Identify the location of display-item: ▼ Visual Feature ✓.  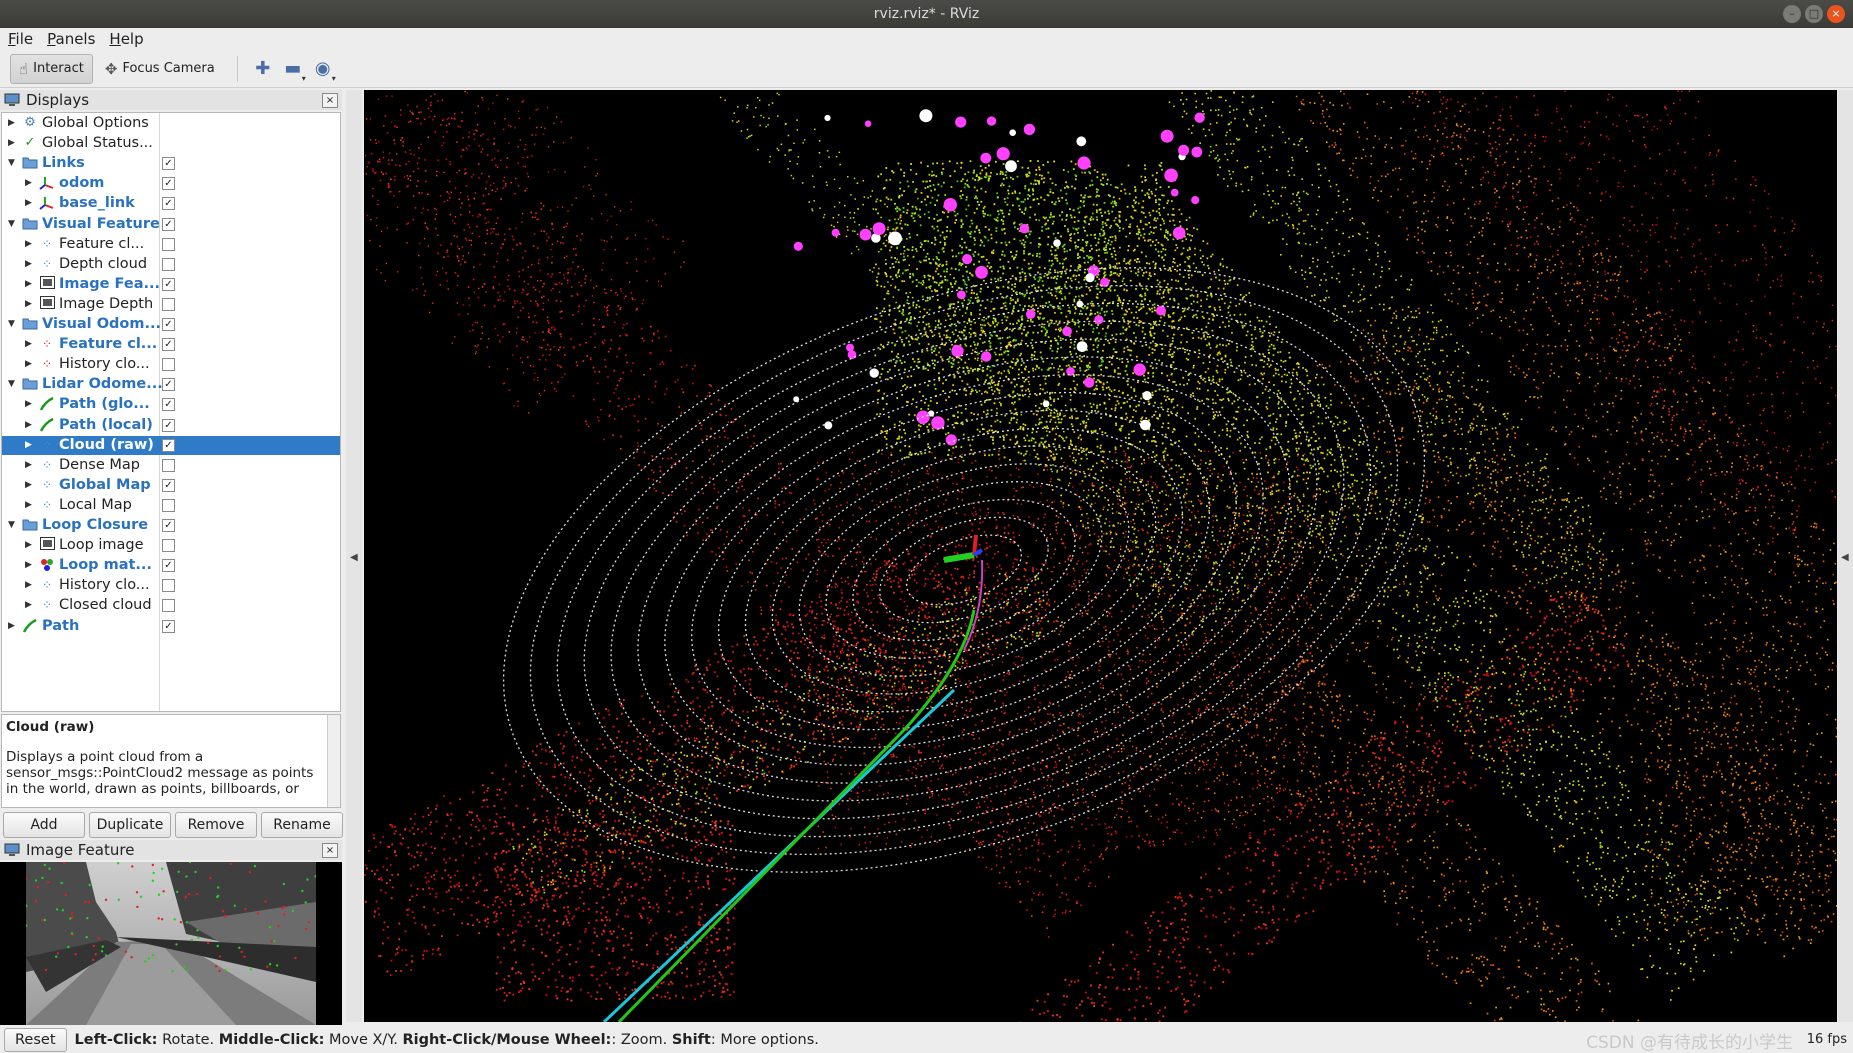
(171, 224).